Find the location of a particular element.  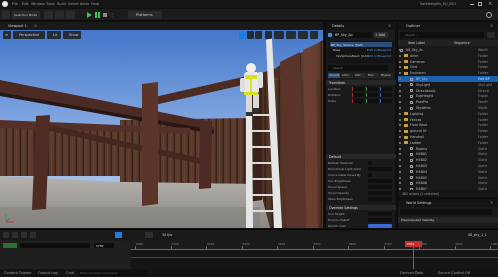

section-transform: Transform is located at coordinates (361, 82).